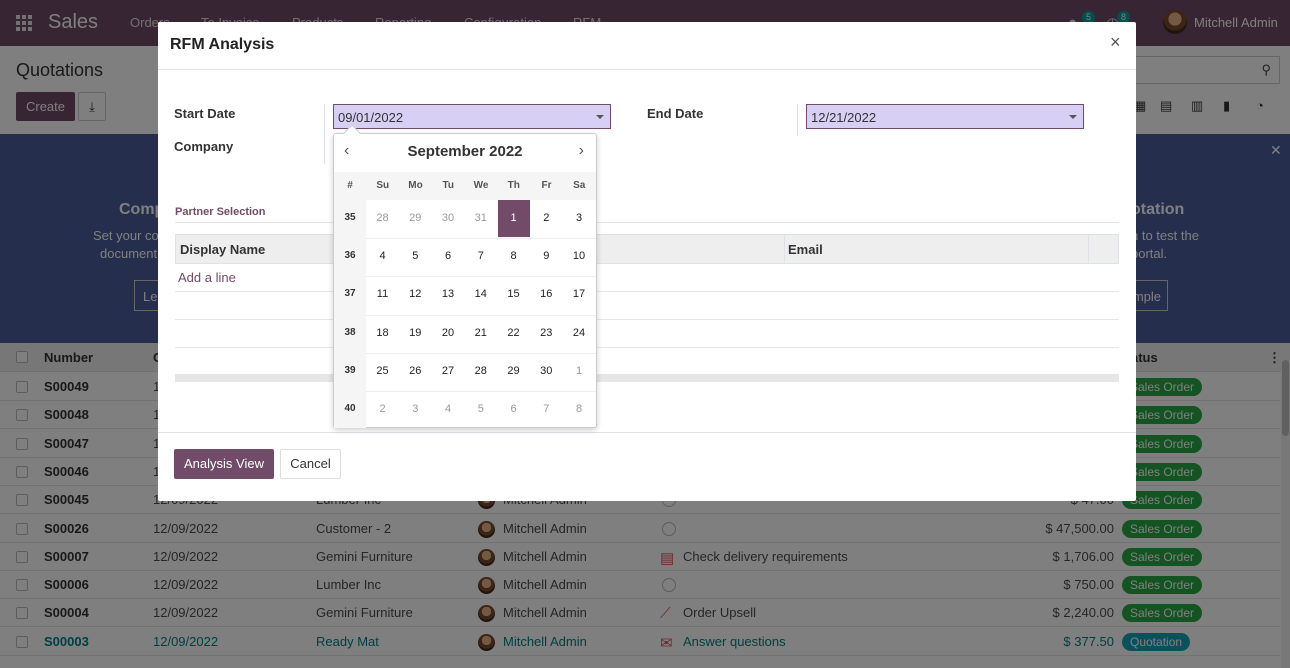 The height and width of the screenshot is (668, 1290). Describe the element at coordinates (481, 294) in the screenshot. I see `calendar-day: 14` at that location.